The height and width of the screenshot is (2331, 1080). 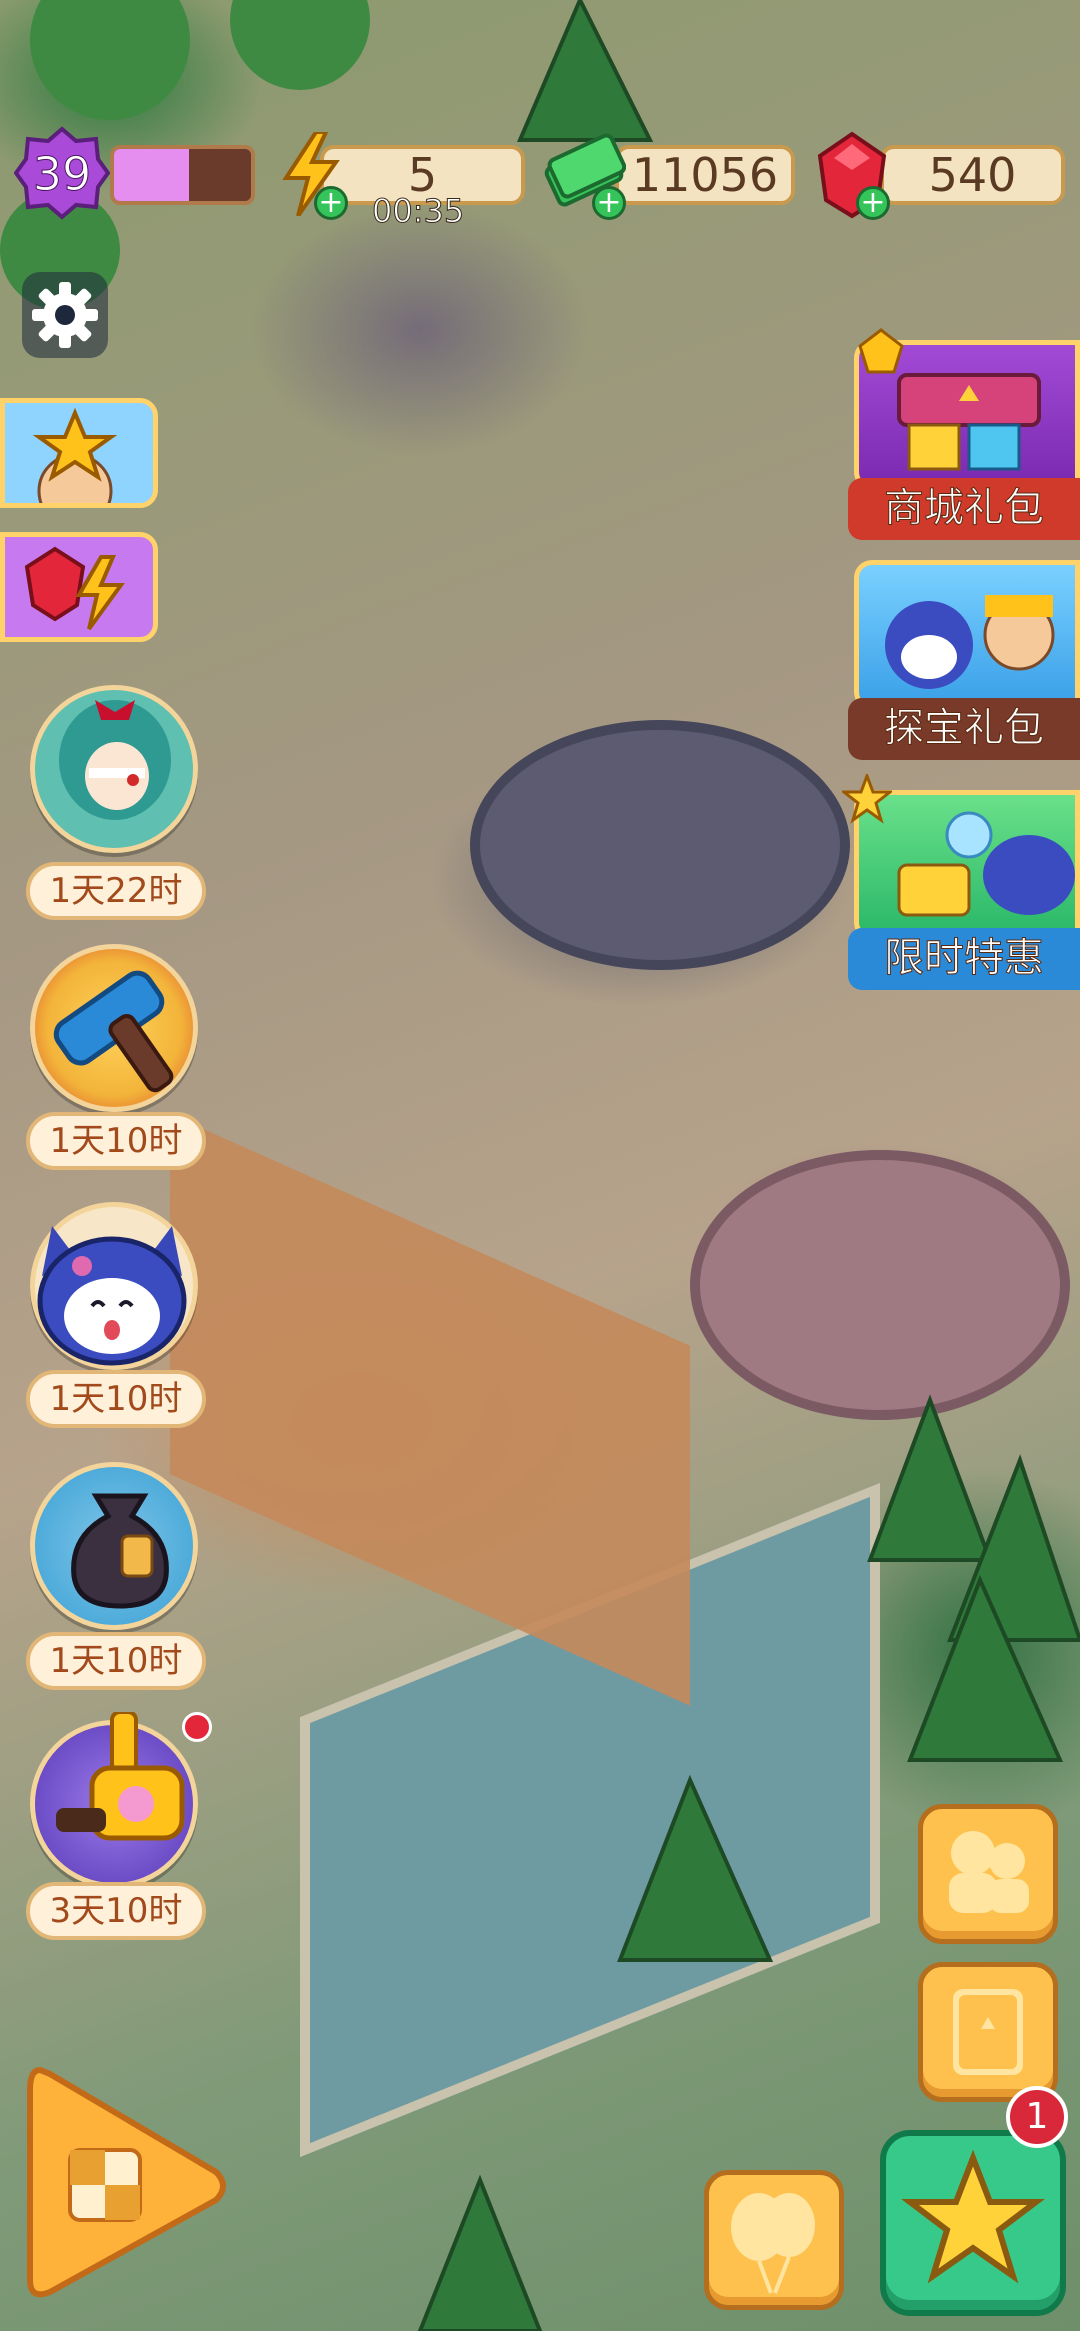 I want to click on level-number: 39, so click(x=62, y=174).